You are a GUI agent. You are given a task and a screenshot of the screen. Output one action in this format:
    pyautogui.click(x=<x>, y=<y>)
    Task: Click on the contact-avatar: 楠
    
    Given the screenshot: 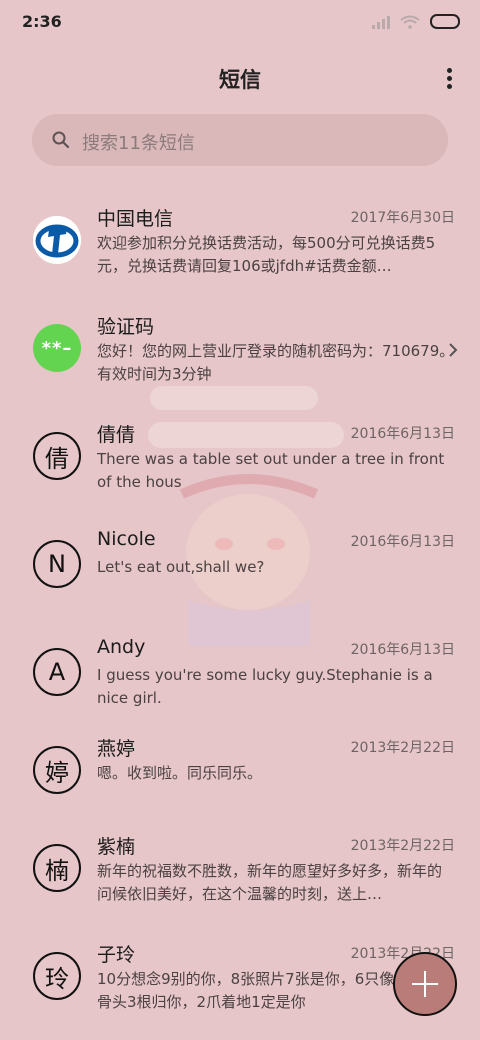 What is the action you would take?
    pyautogui.click(x=57, y=868)
    